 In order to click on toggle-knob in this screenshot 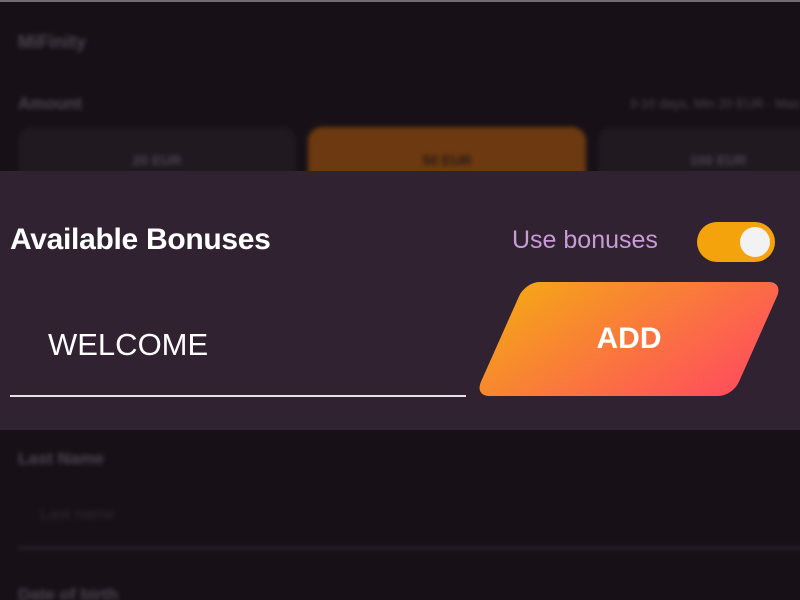, I will do `click(755, 242)`.